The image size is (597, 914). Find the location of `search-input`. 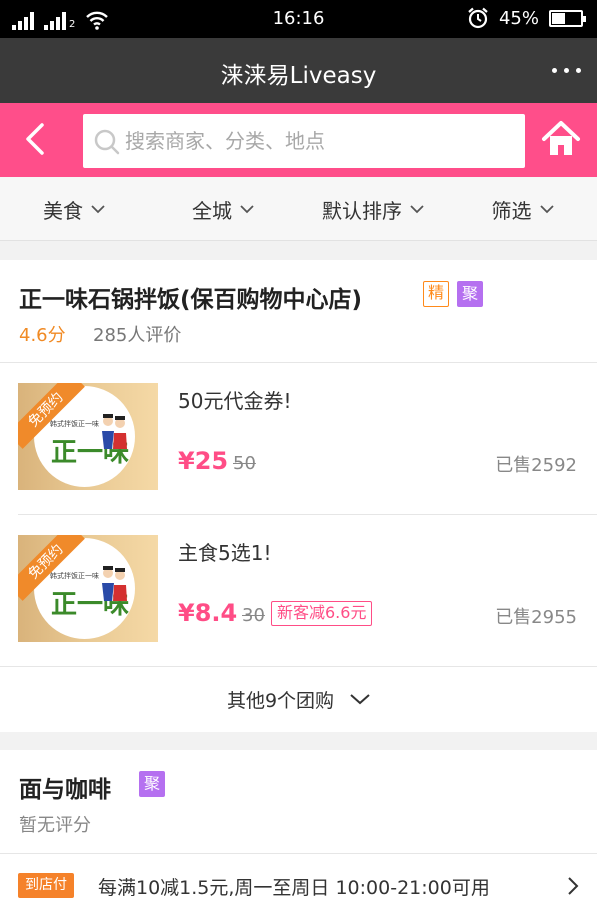

search-input is located at coordinates (320, 141).